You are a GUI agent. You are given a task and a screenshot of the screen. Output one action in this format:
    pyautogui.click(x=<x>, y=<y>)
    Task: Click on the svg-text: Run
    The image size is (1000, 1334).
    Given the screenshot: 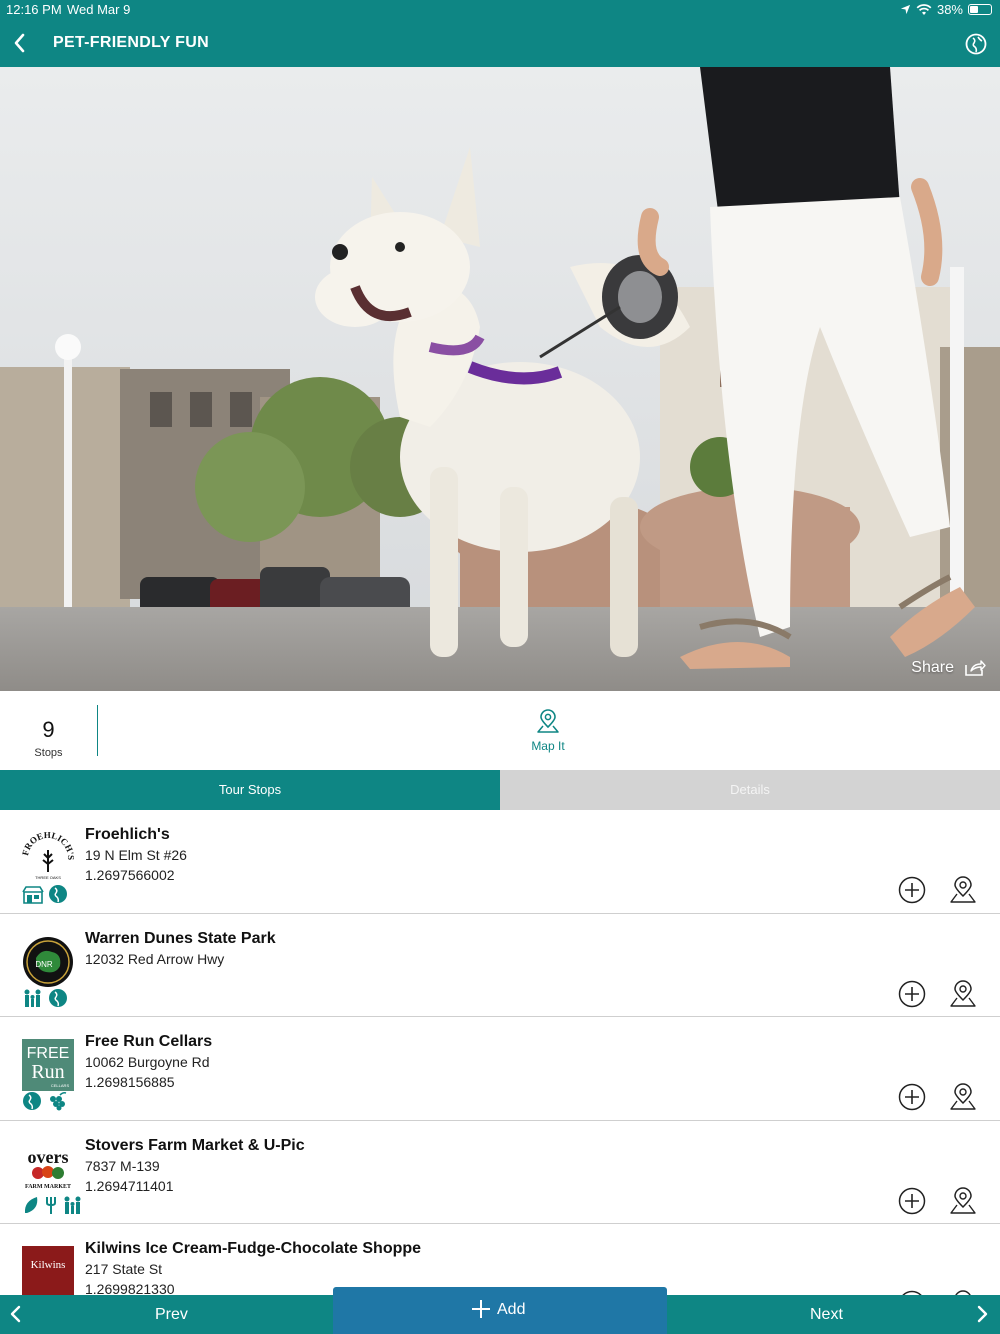 What is the action you would take?
    pyautogui.click(x=47, y=1072)
    